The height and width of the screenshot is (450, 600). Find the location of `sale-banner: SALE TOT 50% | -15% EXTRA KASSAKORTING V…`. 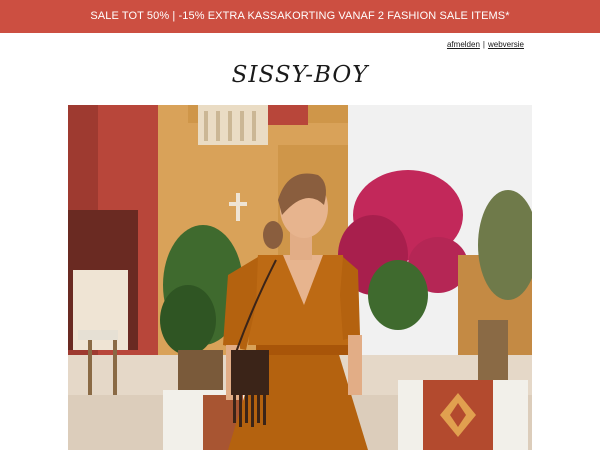

sale-banner: SALE TOT 50% | -15% EXTRA KASSAKORTING V… is located at coordinates (300, 16).